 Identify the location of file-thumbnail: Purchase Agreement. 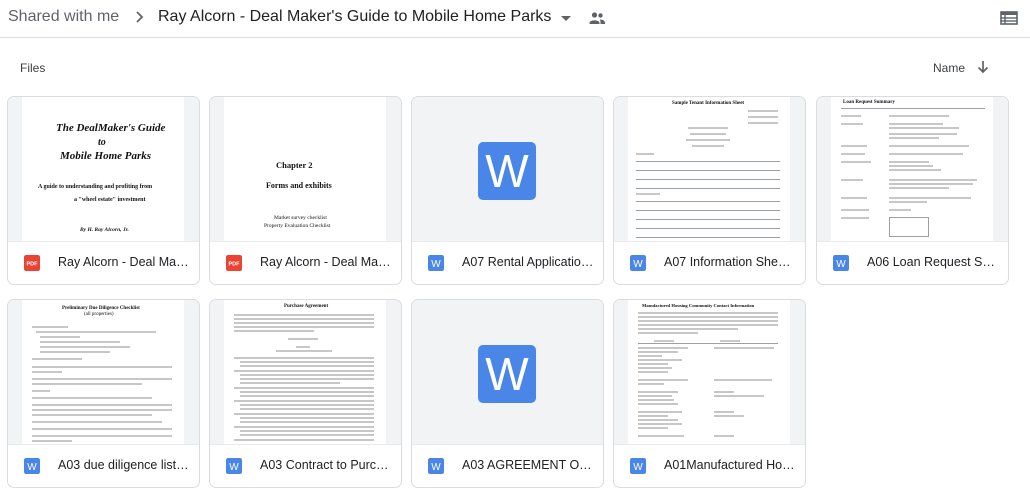
(305, 372).